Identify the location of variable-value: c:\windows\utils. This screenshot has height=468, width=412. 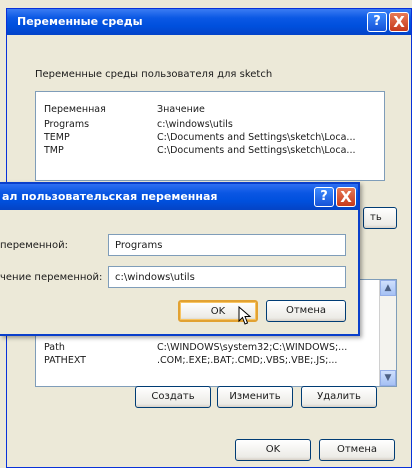
(195, 124).